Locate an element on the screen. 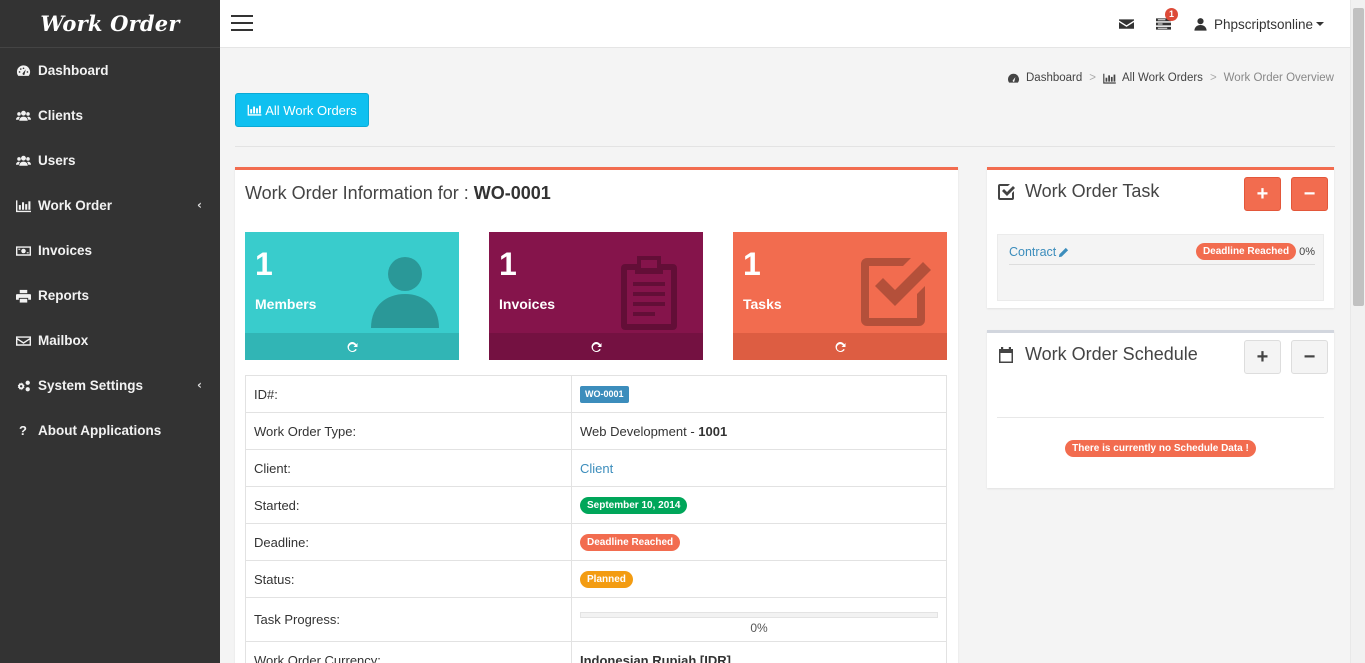 This screenshot has width=1365, height=663. table-row: Work Order Type: Web Development - 1001 is located at coordinates (596, 431).